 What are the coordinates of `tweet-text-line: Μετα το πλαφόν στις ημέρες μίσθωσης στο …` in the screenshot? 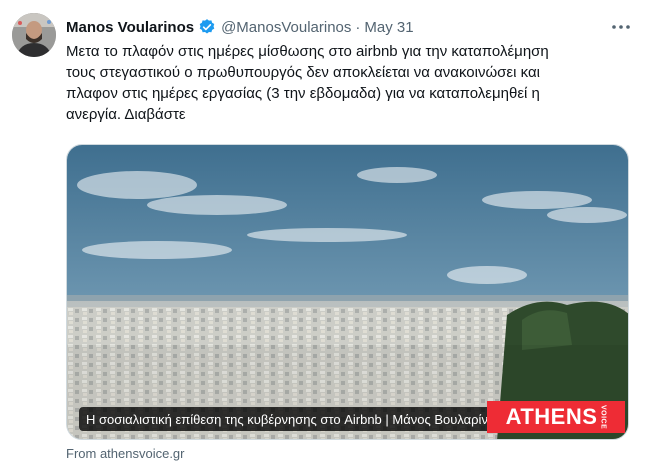 It's located at (307, 51).